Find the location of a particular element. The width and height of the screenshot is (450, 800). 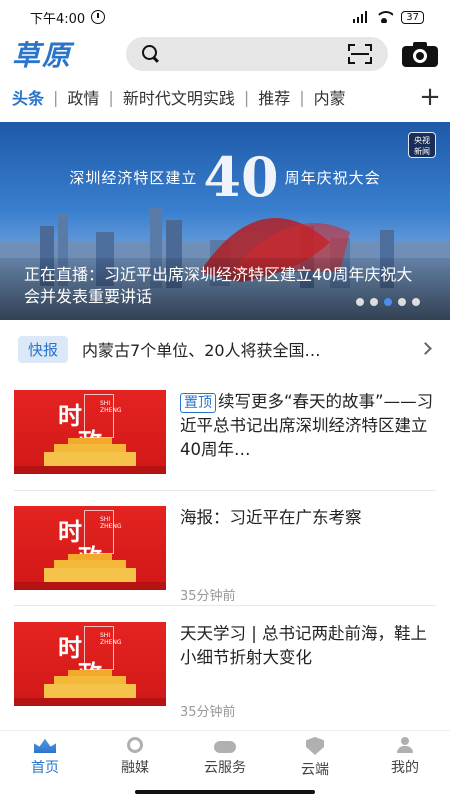

nav-media: 融媒 is located at coordinates (135, 755).